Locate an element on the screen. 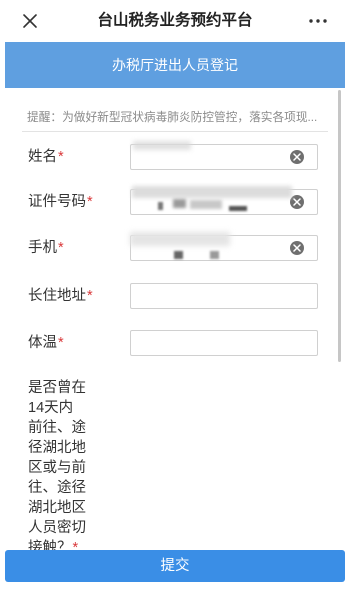  submit-button: 提交 is located at coordinates (175, 566).